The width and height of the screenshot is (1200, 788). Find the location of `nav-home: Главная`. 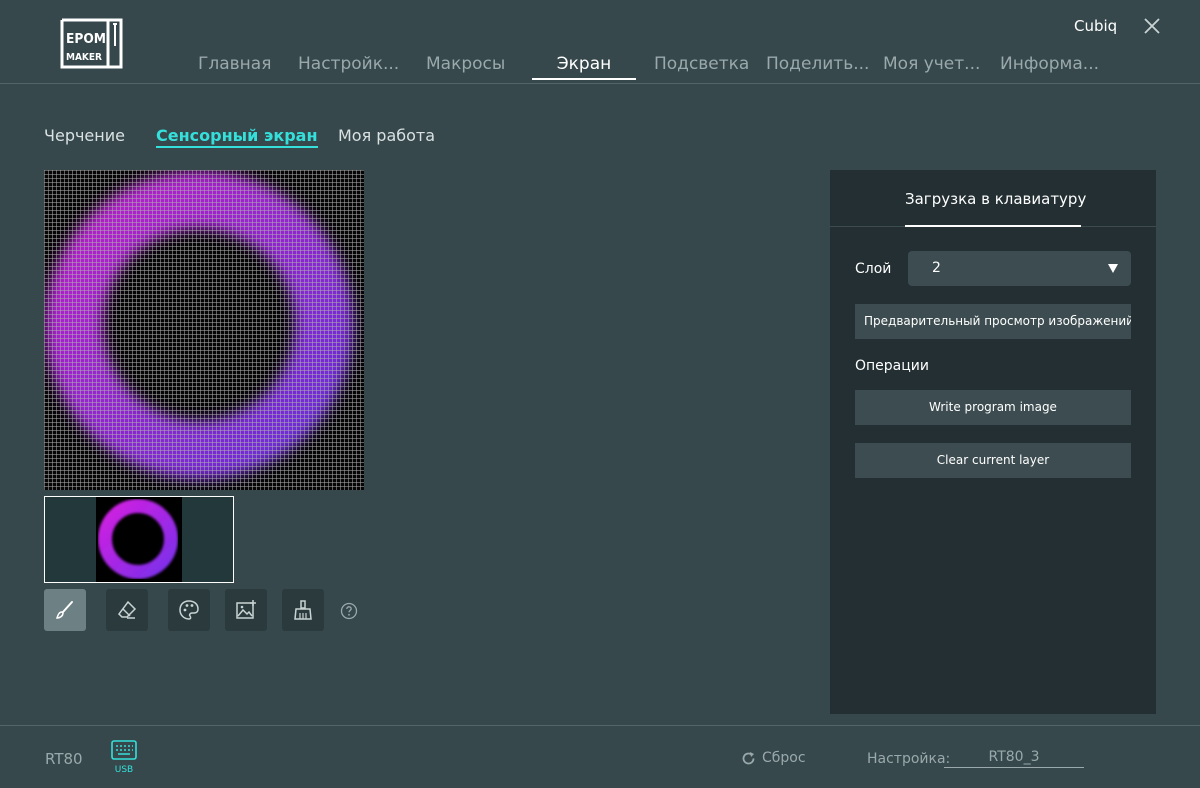

nav-home: Главная is located at coordinates (234, 67).